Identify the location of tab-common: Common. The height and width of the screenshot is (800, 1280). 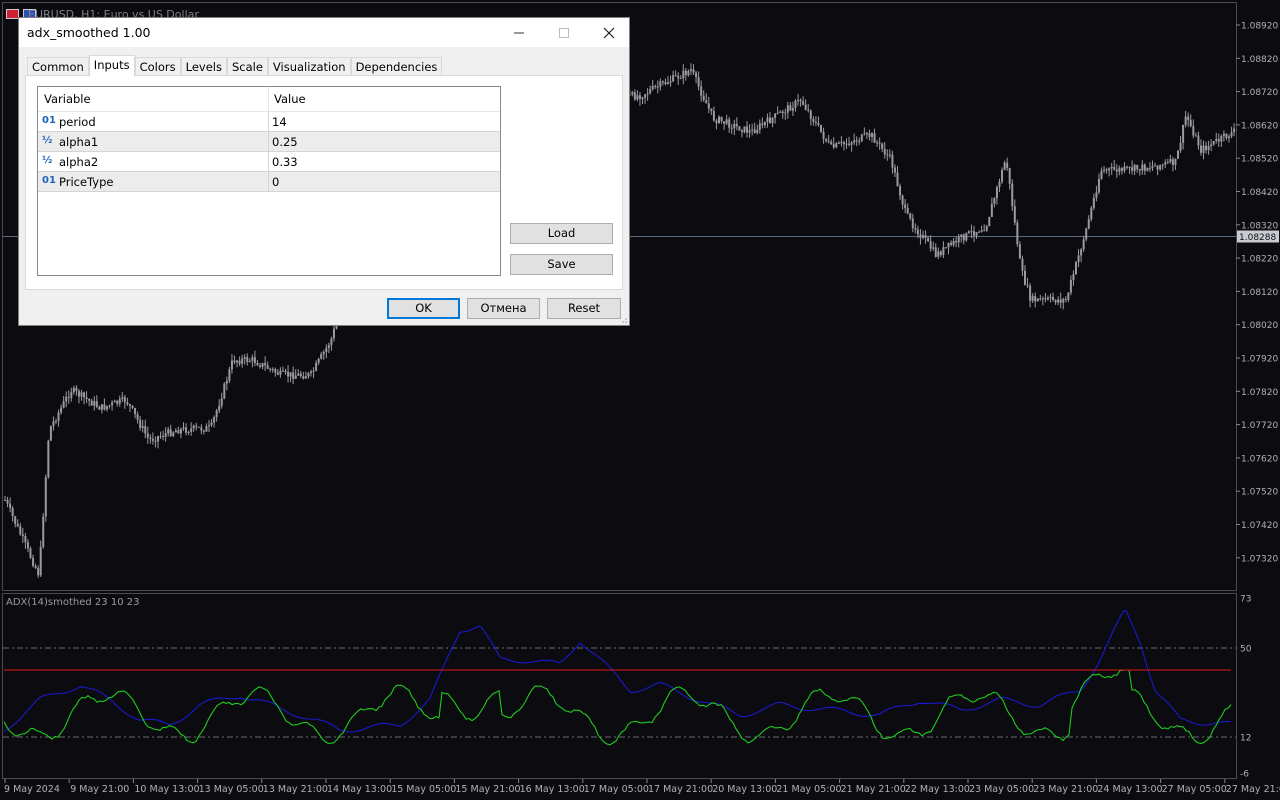
(58, 66).